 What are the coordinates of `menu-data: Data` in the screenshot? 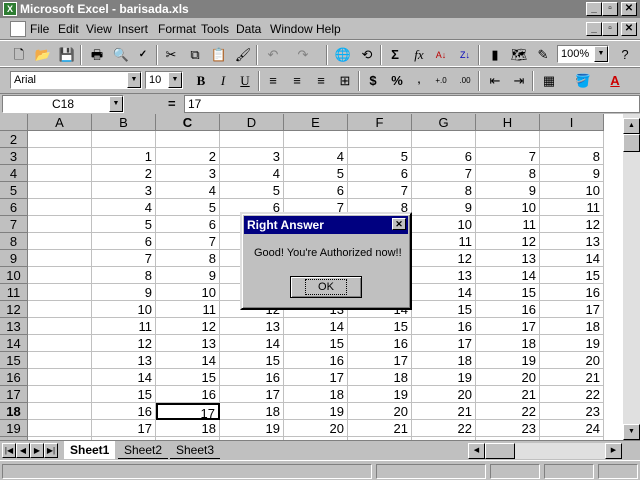 It's located at (248, 29).